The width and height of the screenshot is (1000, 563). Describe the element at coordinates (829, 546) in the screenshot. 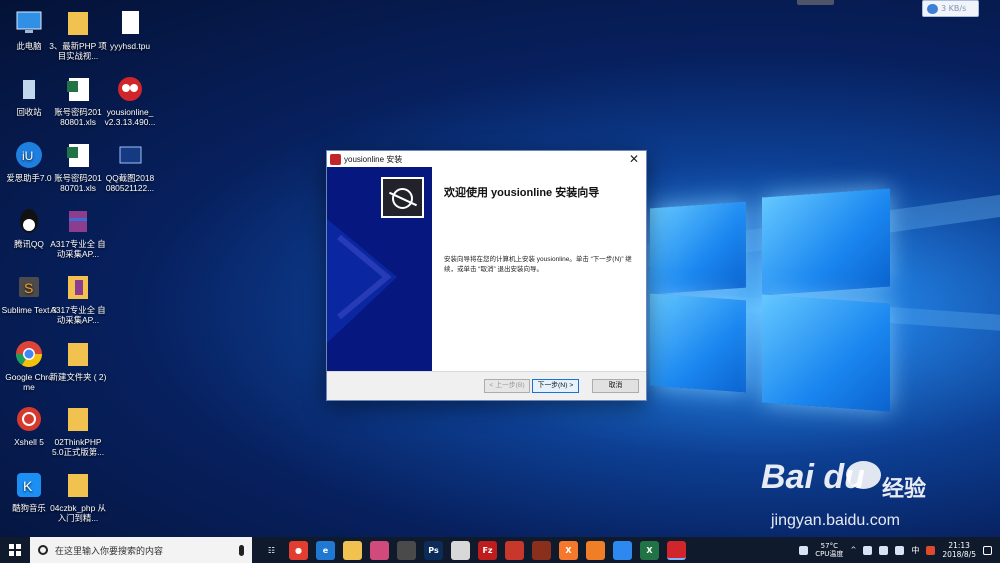

I see `cpu-temp-value: 57°C` at that location.